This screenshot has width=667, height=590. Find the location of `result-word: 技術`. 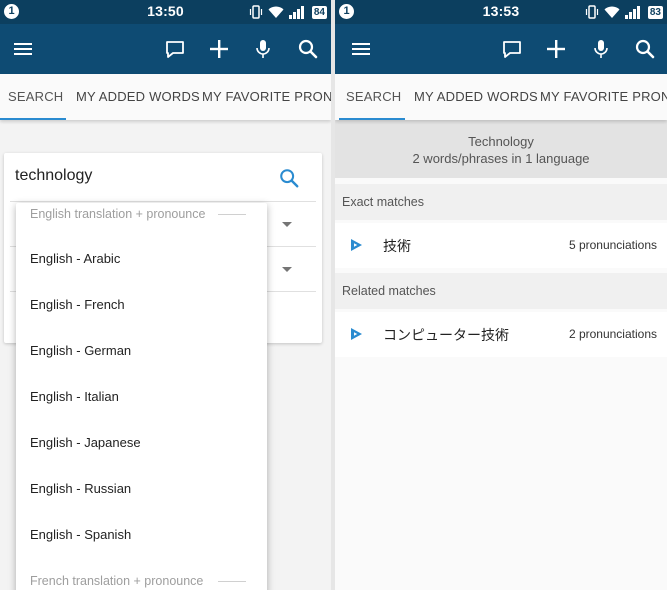

result-word: 技術 is located at coordinates (397, 247).